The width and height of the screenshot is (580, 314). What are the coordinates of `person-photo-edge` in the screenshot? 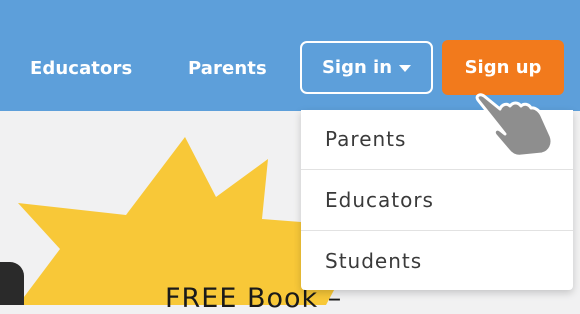 It's located at (12, 283).